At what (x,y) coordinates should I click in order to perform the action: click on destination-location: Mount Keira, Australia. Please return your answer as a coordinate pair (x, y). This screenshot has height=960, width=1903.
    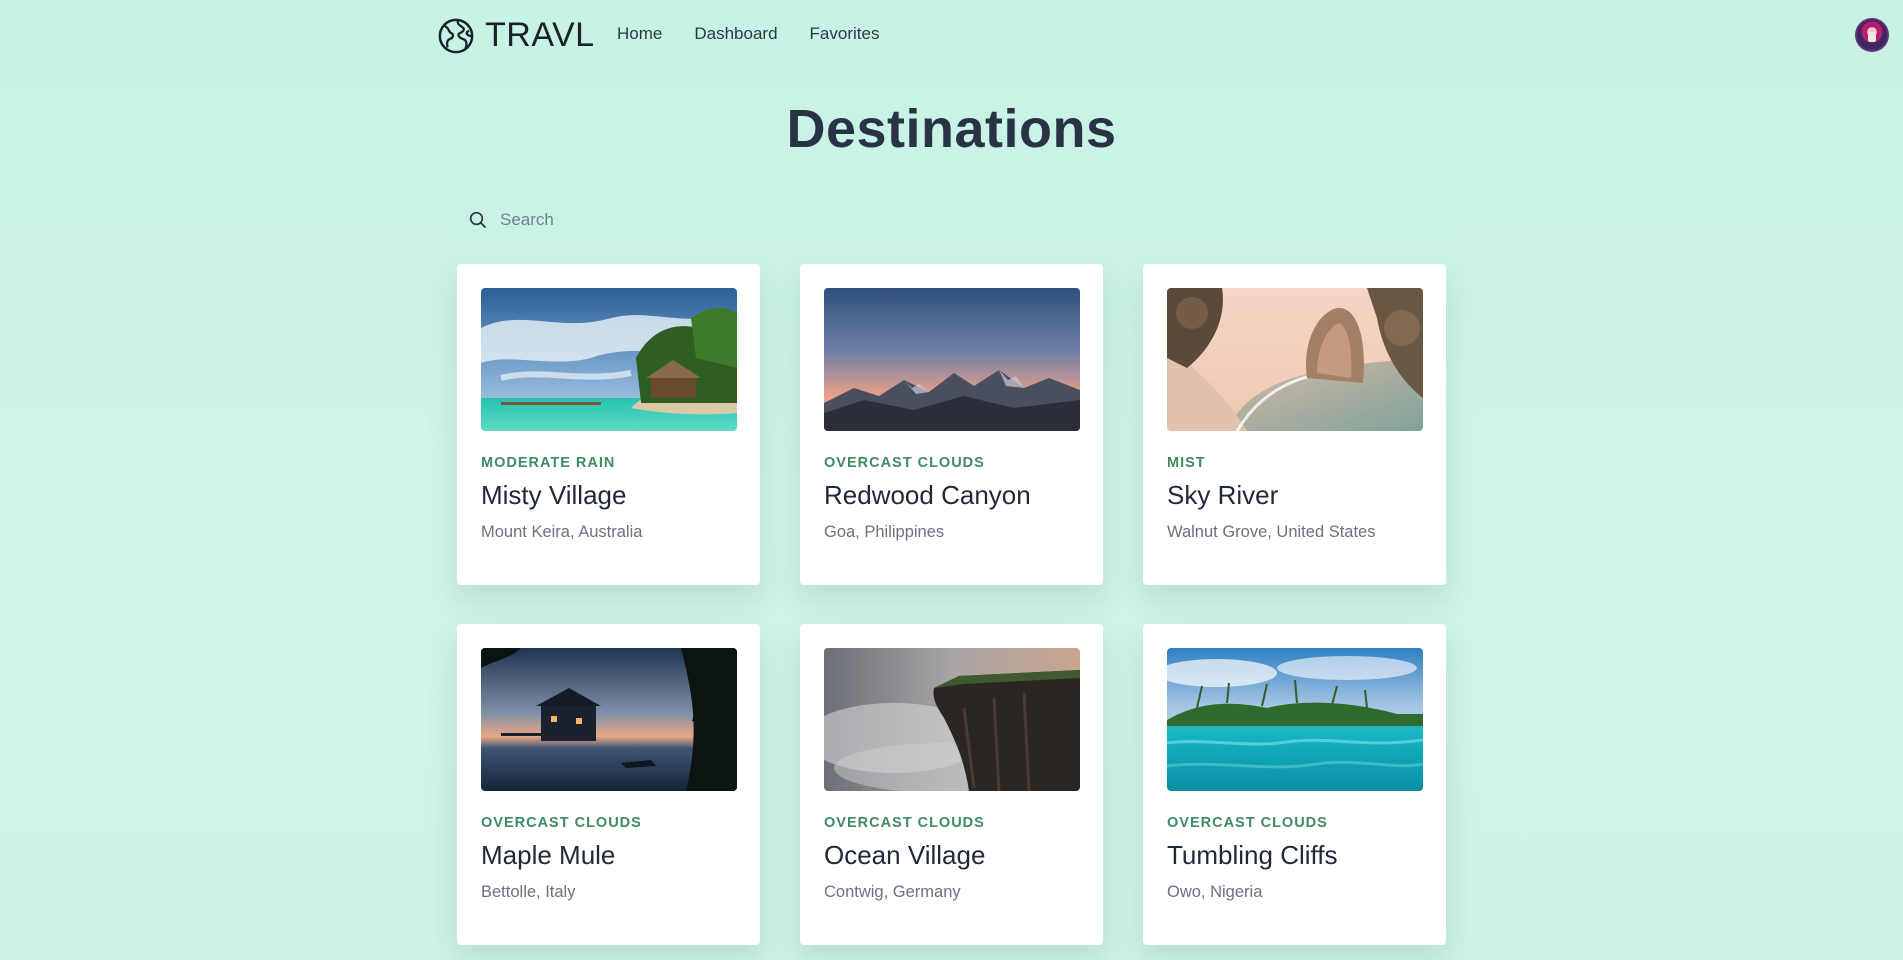
    Looking at the image, I should click on (562, 532).